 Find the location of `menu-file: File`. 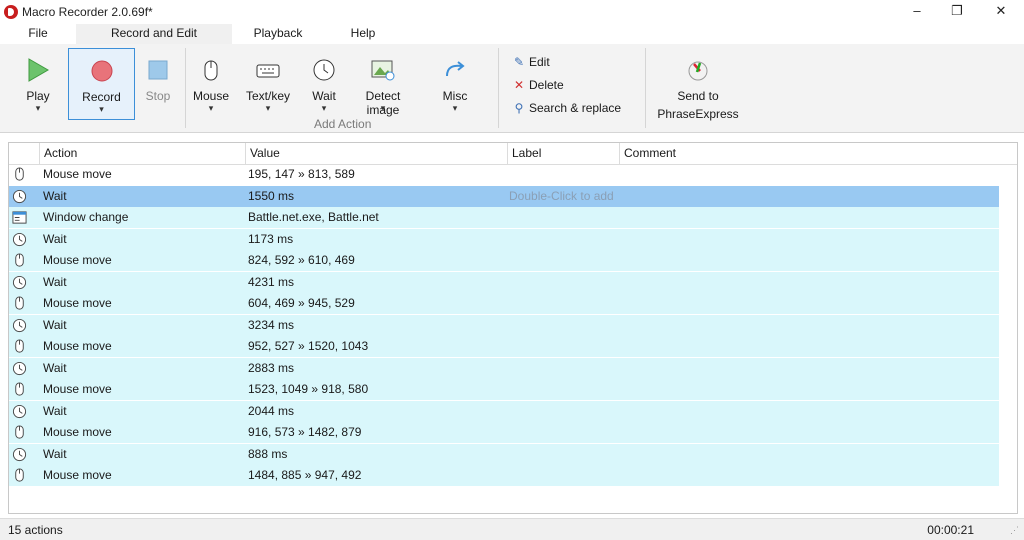

menu-file: File is located at coordinates (38, 34).